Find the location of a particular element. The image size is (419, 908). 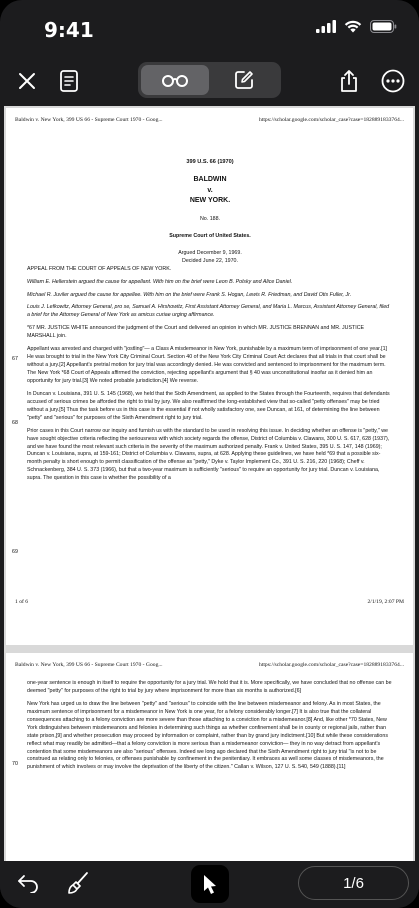

more-icon is located at coordinates (393, 81).